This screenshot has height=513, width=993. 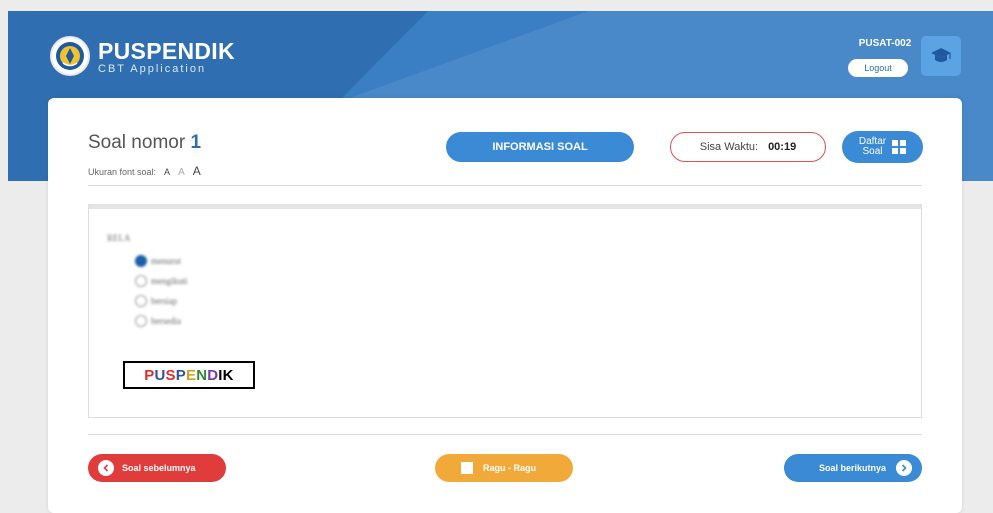 I want to click on option-text: mengikuti, so click(x=169, y=281).